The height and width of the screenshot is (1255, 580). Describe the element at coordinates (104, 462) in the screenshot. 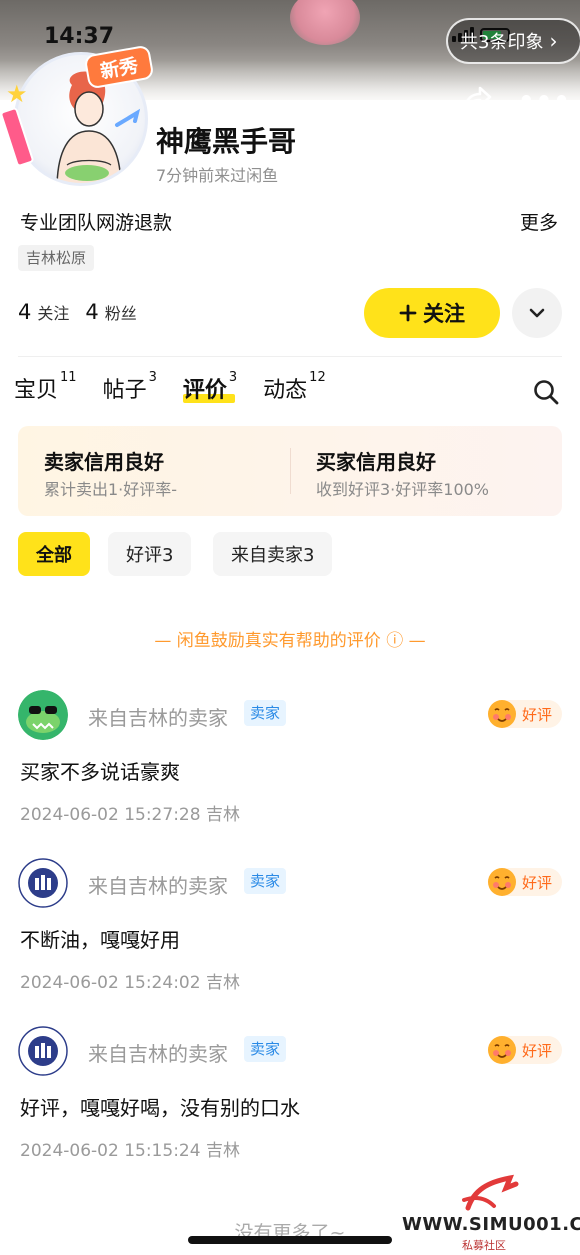

I see `seller-credit-title: 卖家信用良好` at that location.